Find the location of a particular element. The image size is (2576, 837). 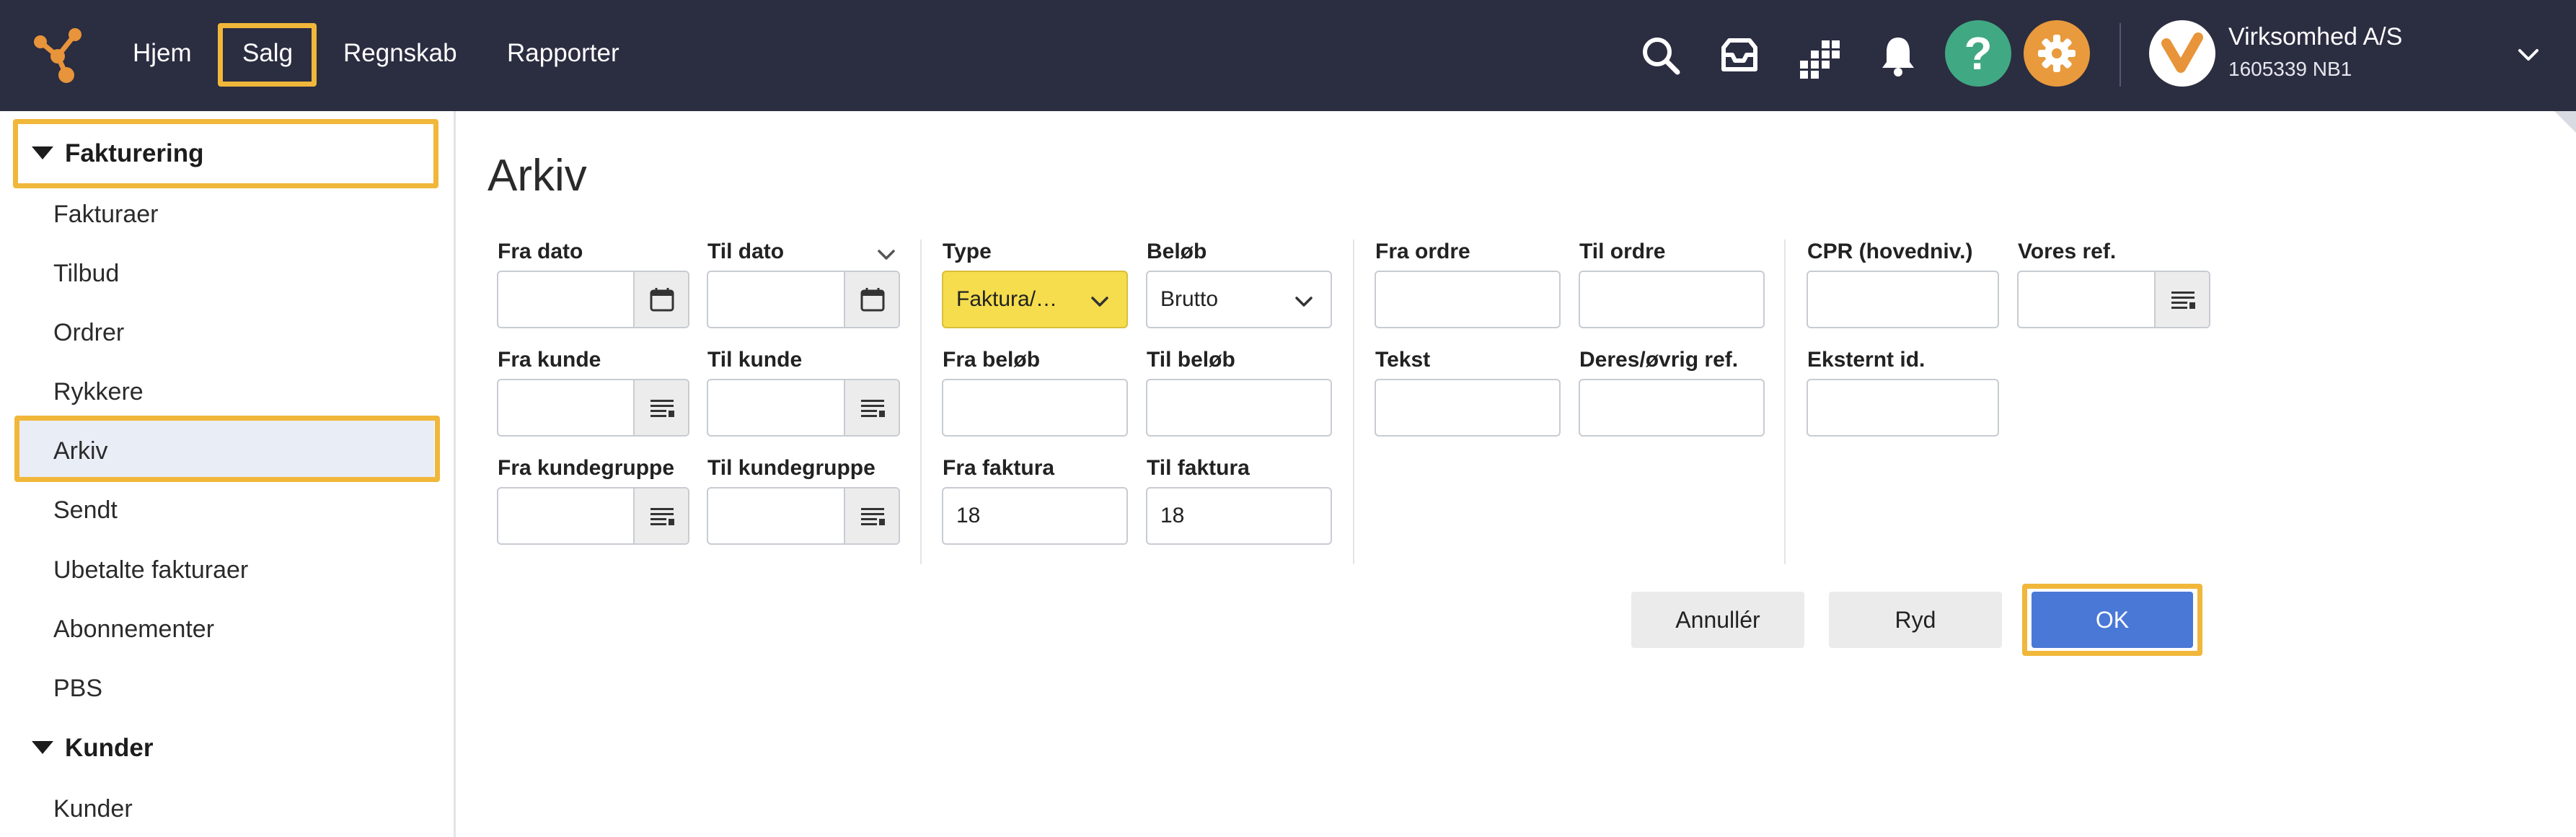

til-kundegruppe-input is located at coordinates (803, 516).